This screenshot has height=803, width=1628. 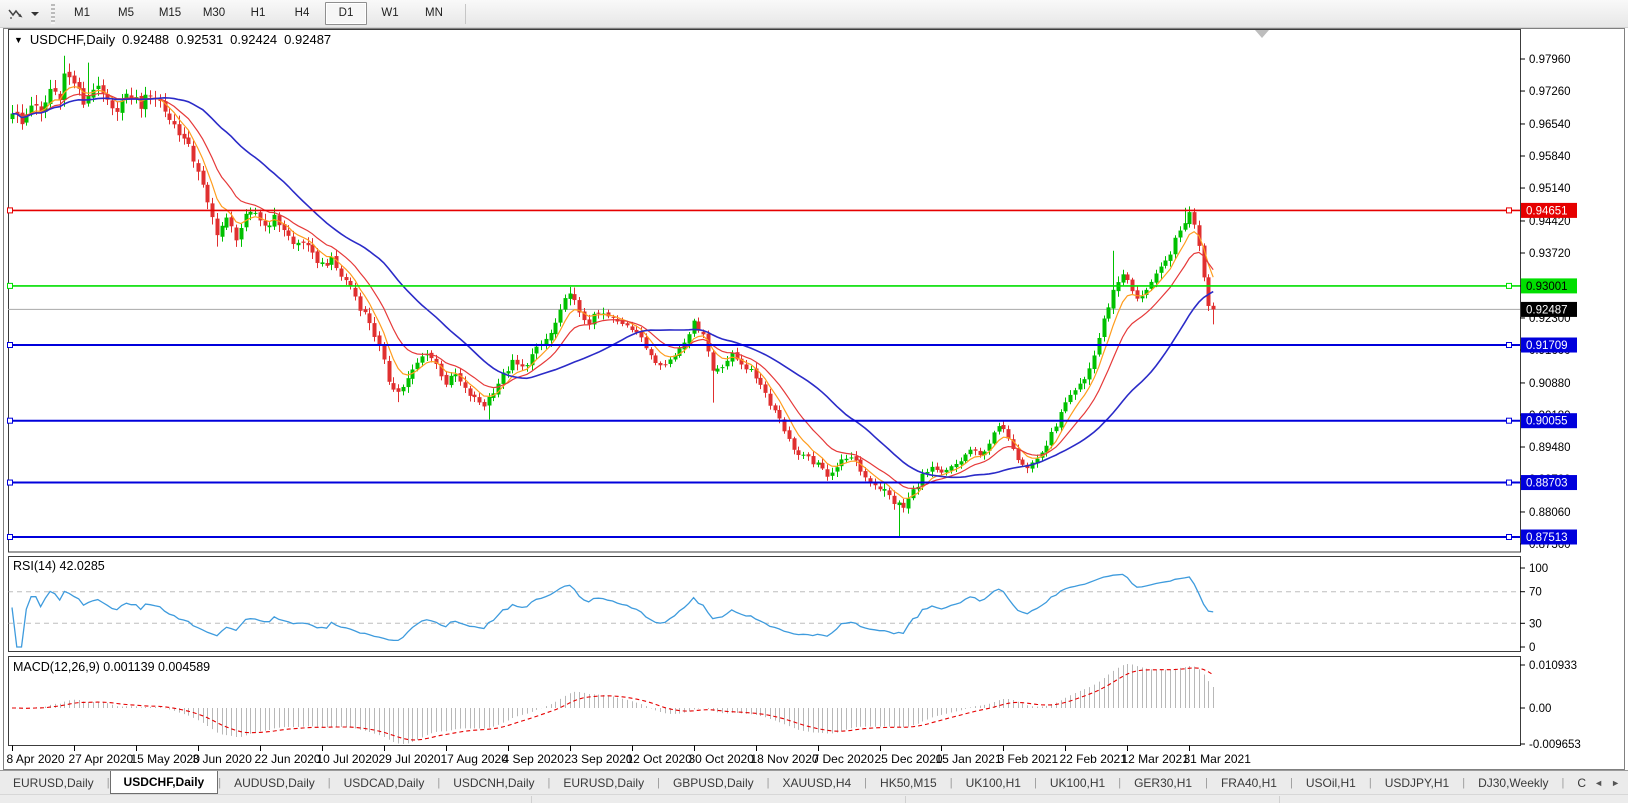 I want to click on svg-text: 27 Apr 2020, so click(x=101, y=759).